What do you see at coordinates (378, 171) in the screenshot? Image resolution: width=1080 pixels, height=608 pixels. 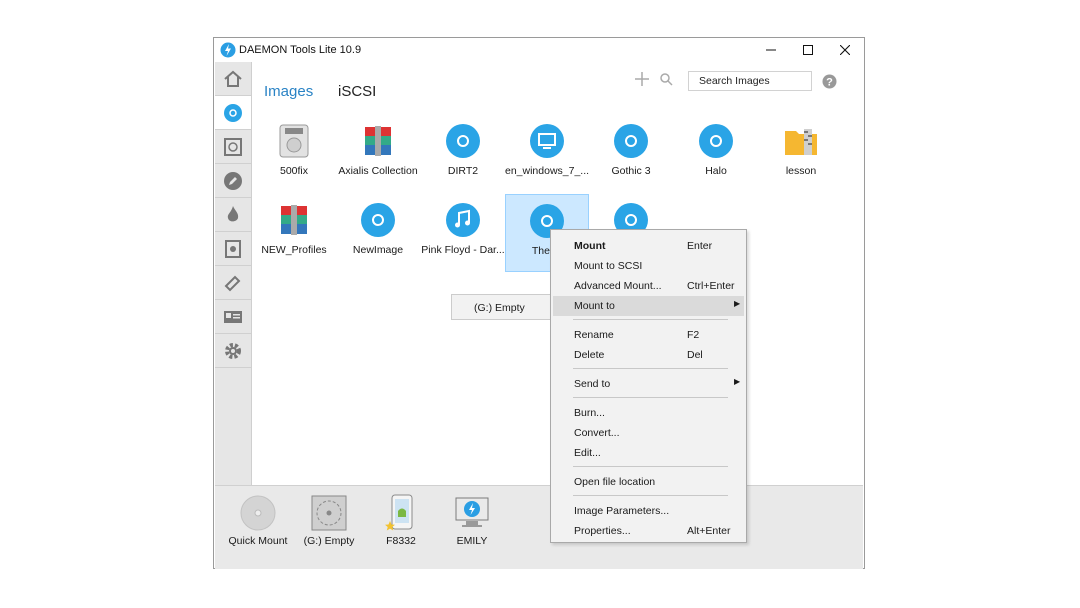 I see `image-label: Axialis Collection` at bounding box center [378, 171].